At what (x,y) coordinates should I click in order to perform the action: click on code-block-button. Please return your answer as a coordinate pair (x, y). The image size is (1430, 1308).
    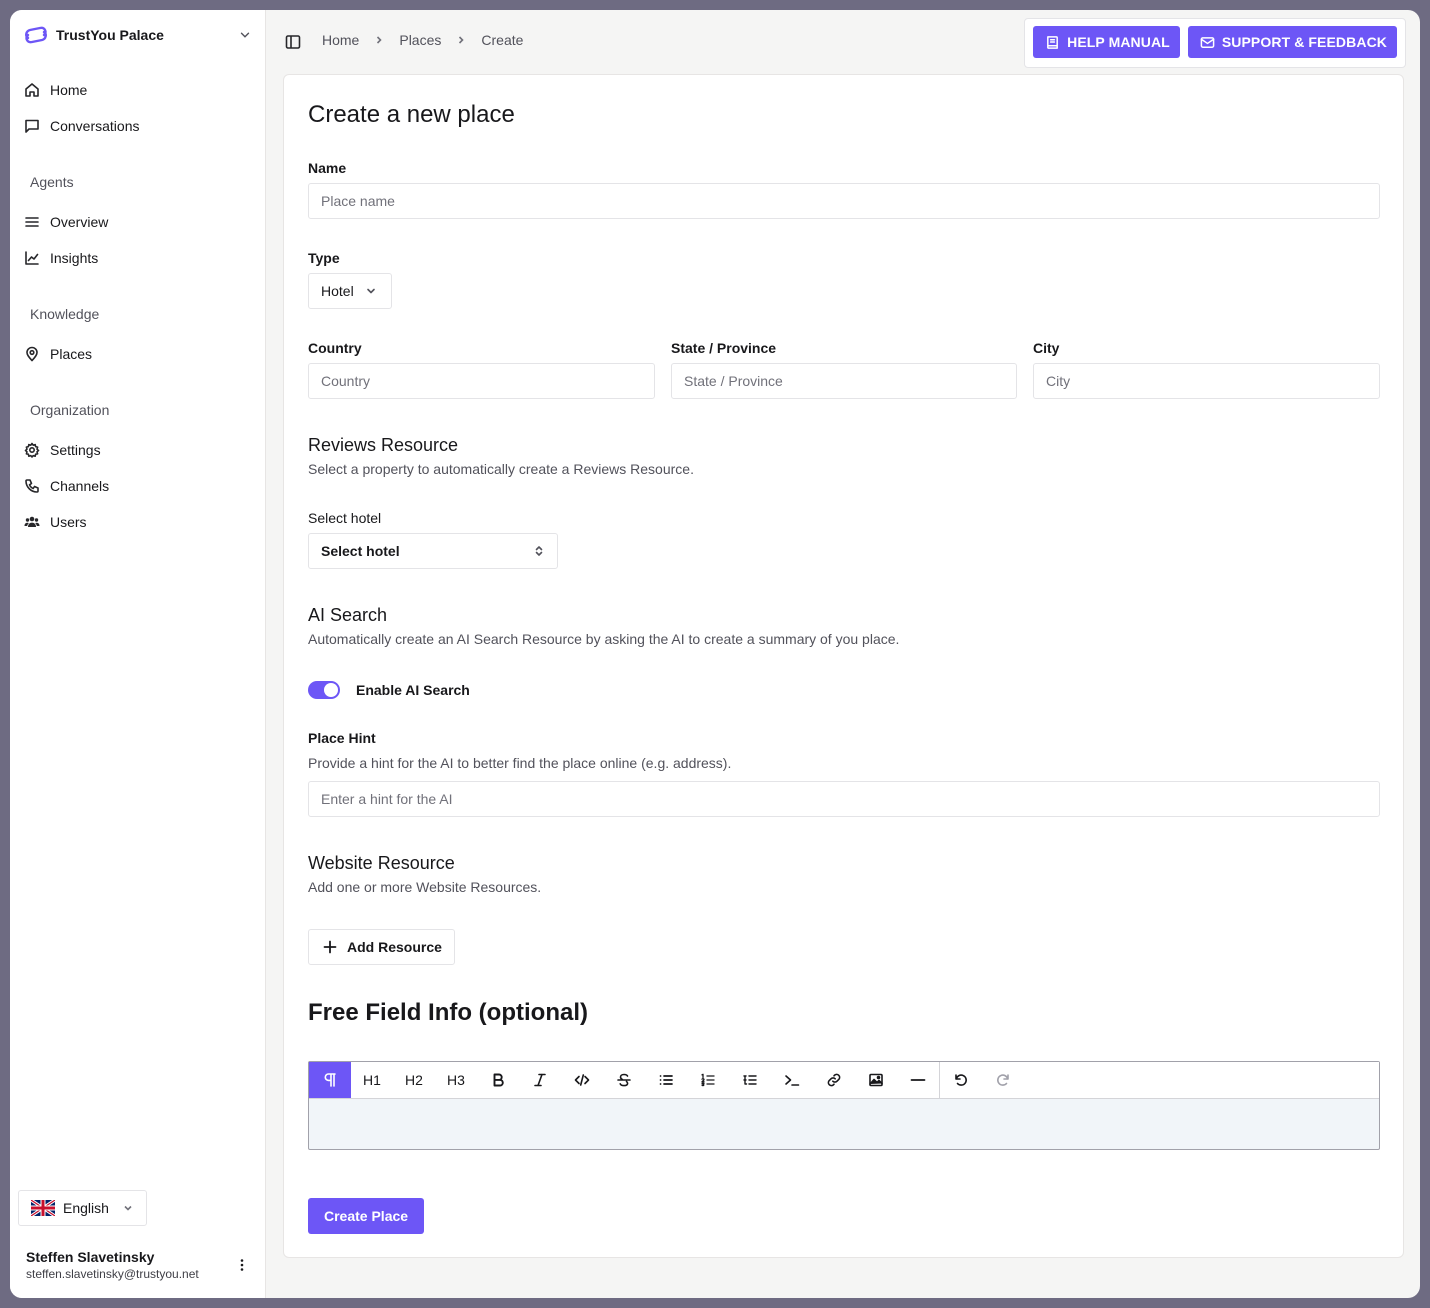
    Looking at the image, I should click on (792, 1080).